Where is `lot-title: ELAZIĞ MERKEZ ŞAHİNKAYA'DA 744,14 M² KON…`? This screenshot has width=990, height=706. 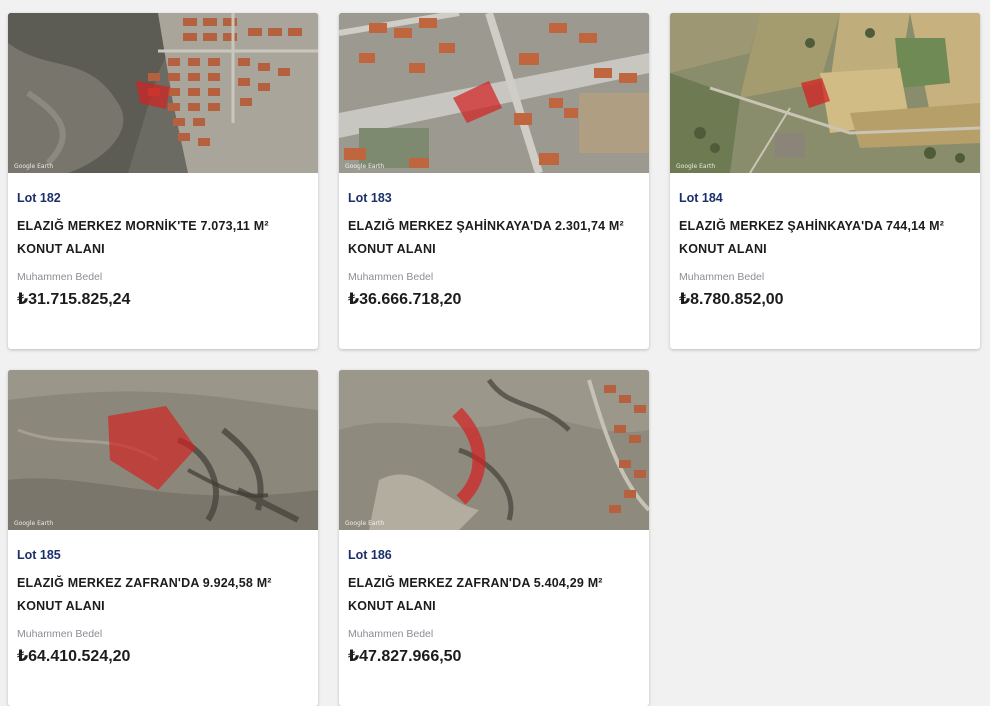
lot-title: ELAZIĞ MERKEZ ŞAHİNKAYA'DA 744,14 M² KON… is located at coordinates (825, 238).